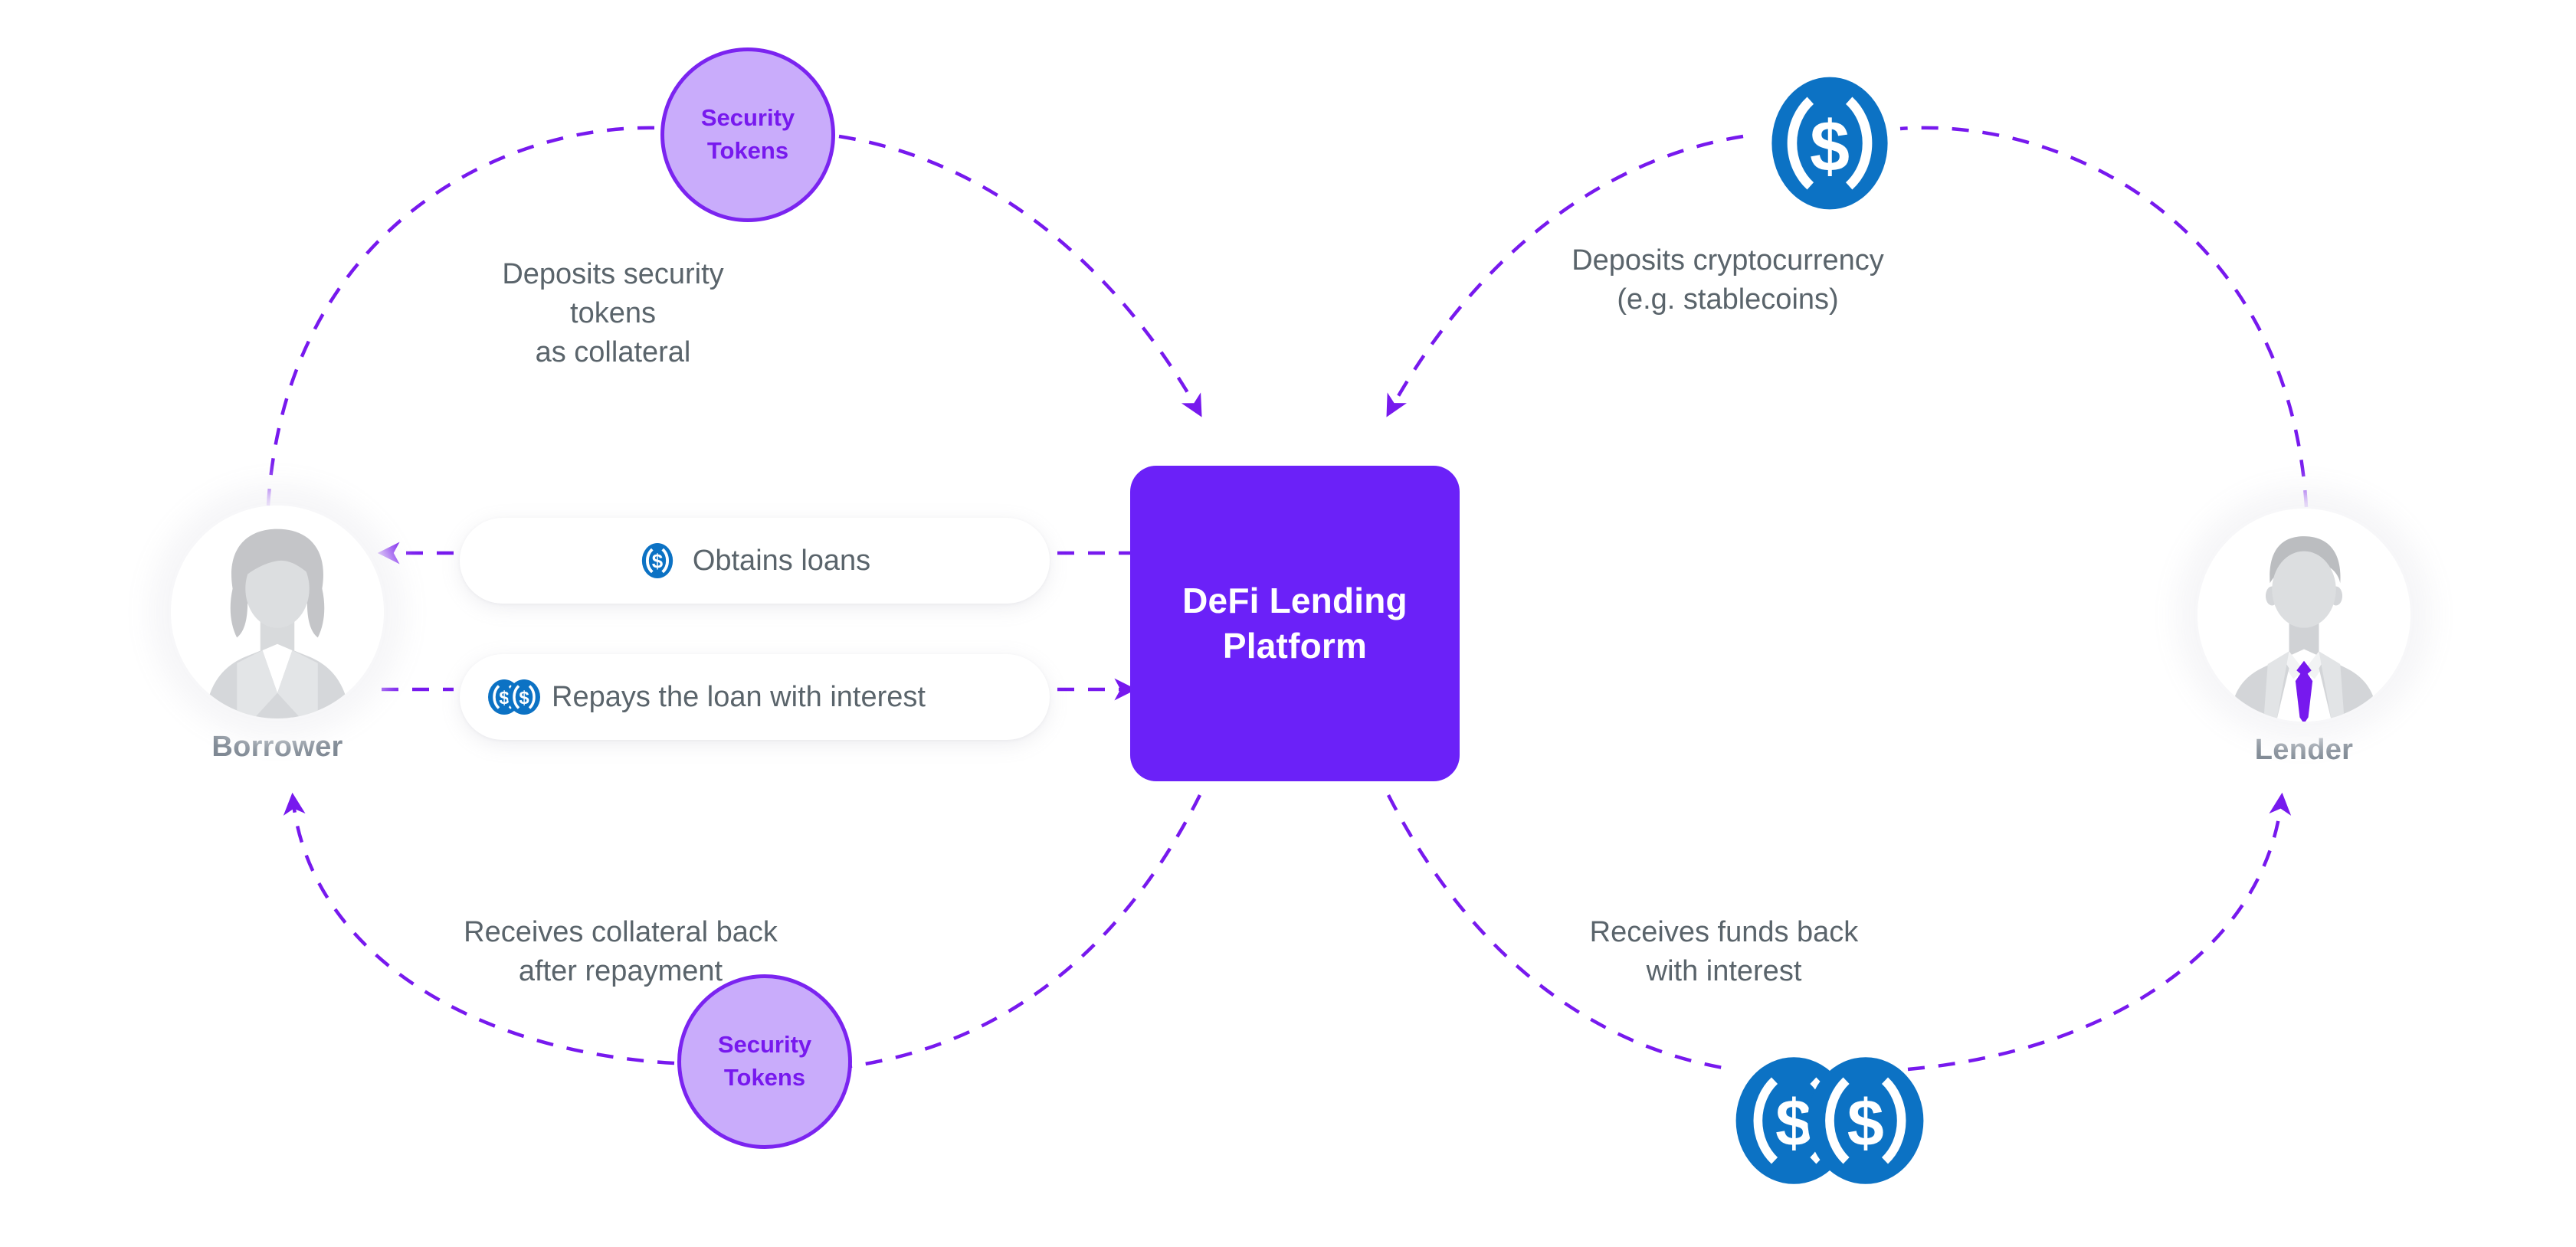  I want to click on security-tokens-node-bottom: Security Tokens, so click(765, 1062).